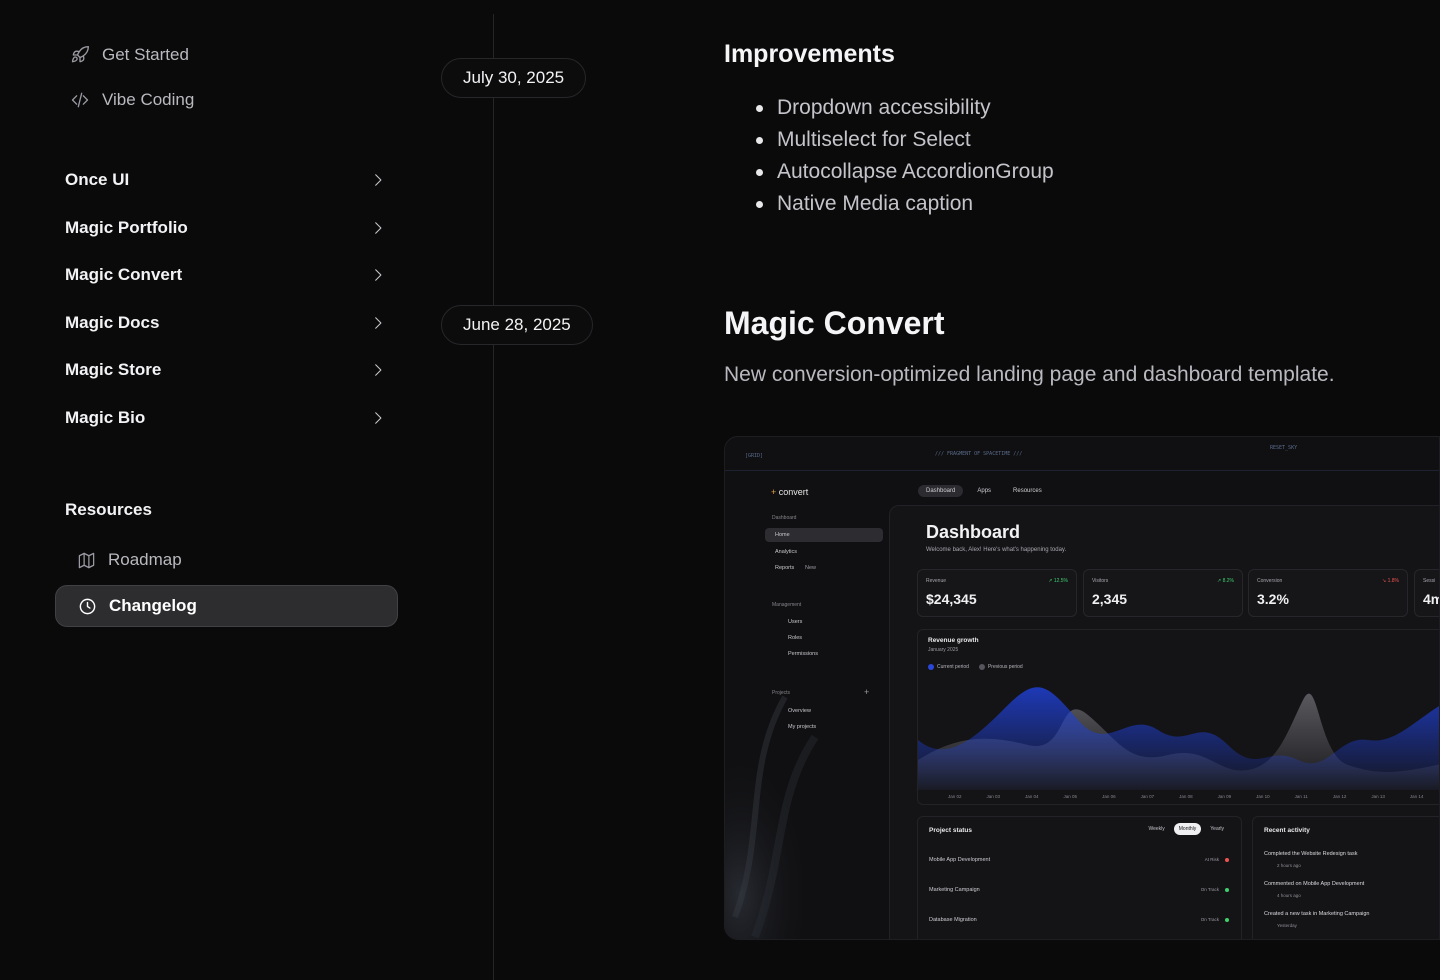  Describe the element at coordinates (951, 599) in the screenshot. I see `stat-value: $24,345` at that location.